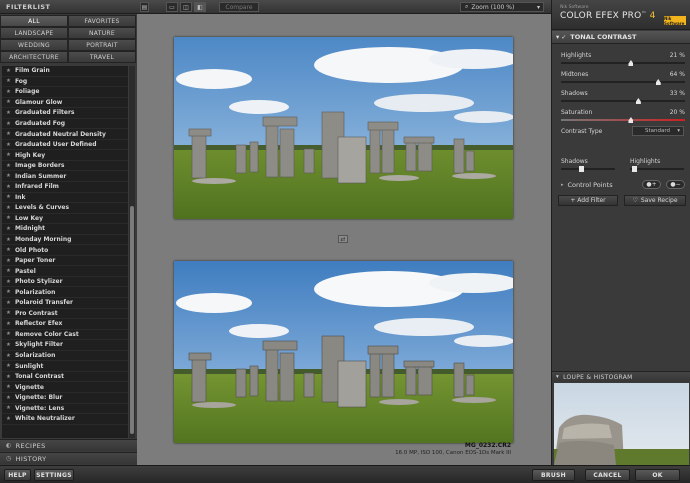 Image resolution: width=690 pixels, height=483 pixels. I want to click on shadows-protect-slider, so click(588, 169).